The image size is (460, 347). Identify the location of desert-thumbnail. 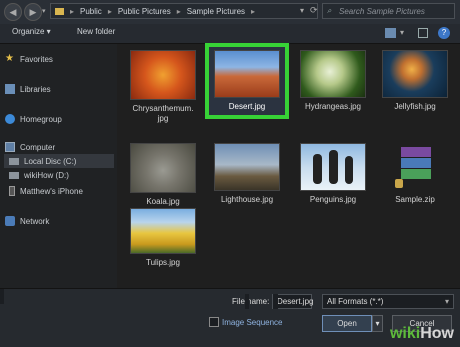
(247, 74).